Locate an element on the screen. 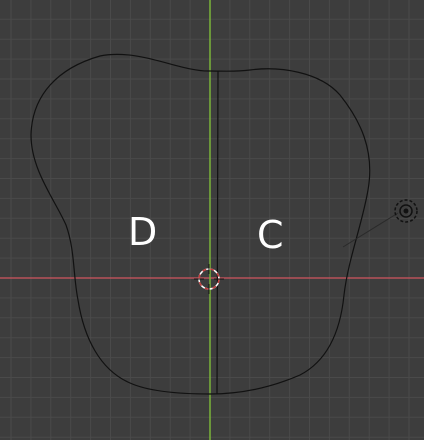 This screenshot has width=424, height=440. region-label-c: C is located at coordinates (270, 235).